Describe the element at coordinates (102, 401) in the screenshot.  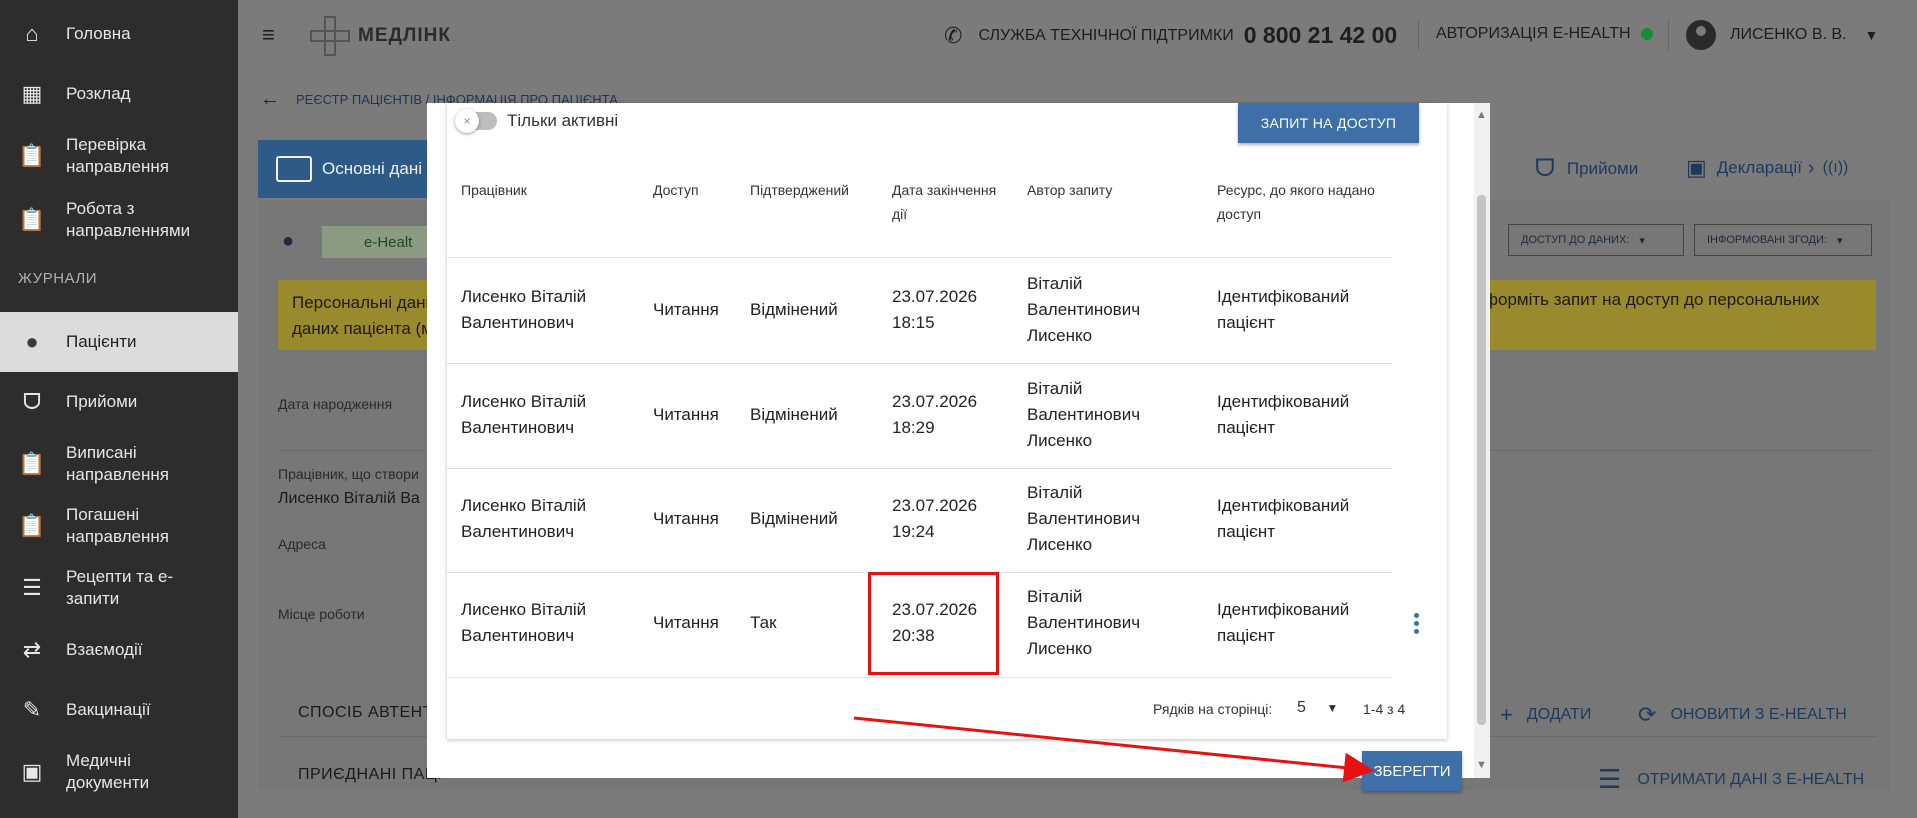
I see `sidebar-item-label: Прийоми` at that location.